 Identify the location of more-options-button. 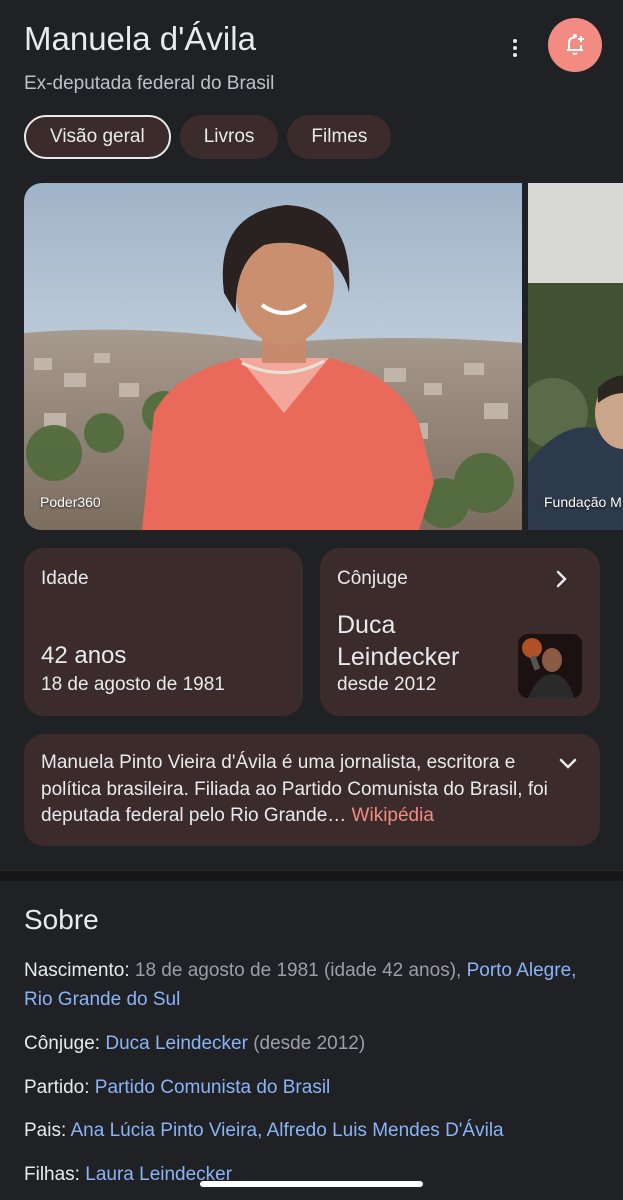
(515, 48).